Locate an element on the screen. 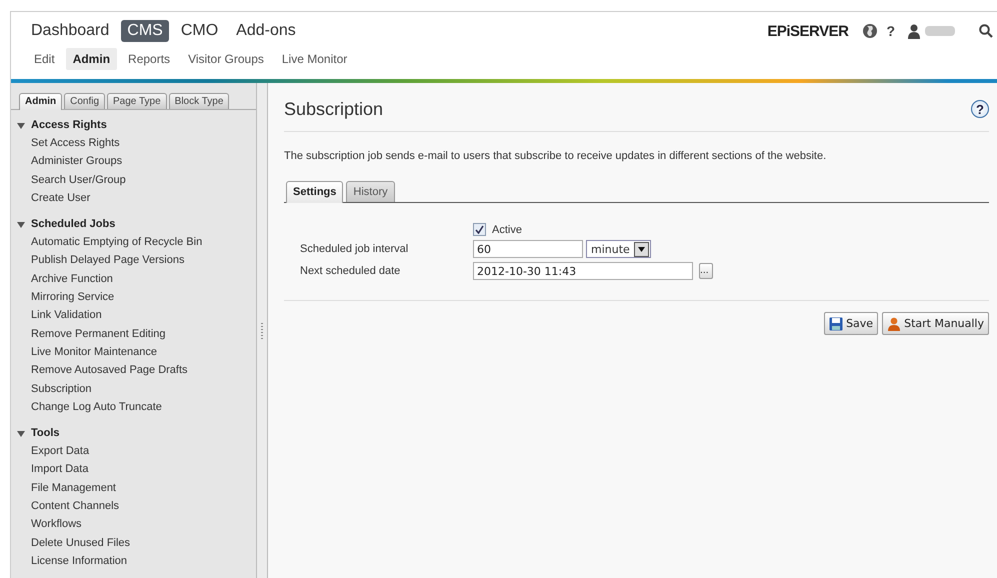 This screenshot has width=997, height=578. settings-tab: Settings is located at coordinates (315, 192).